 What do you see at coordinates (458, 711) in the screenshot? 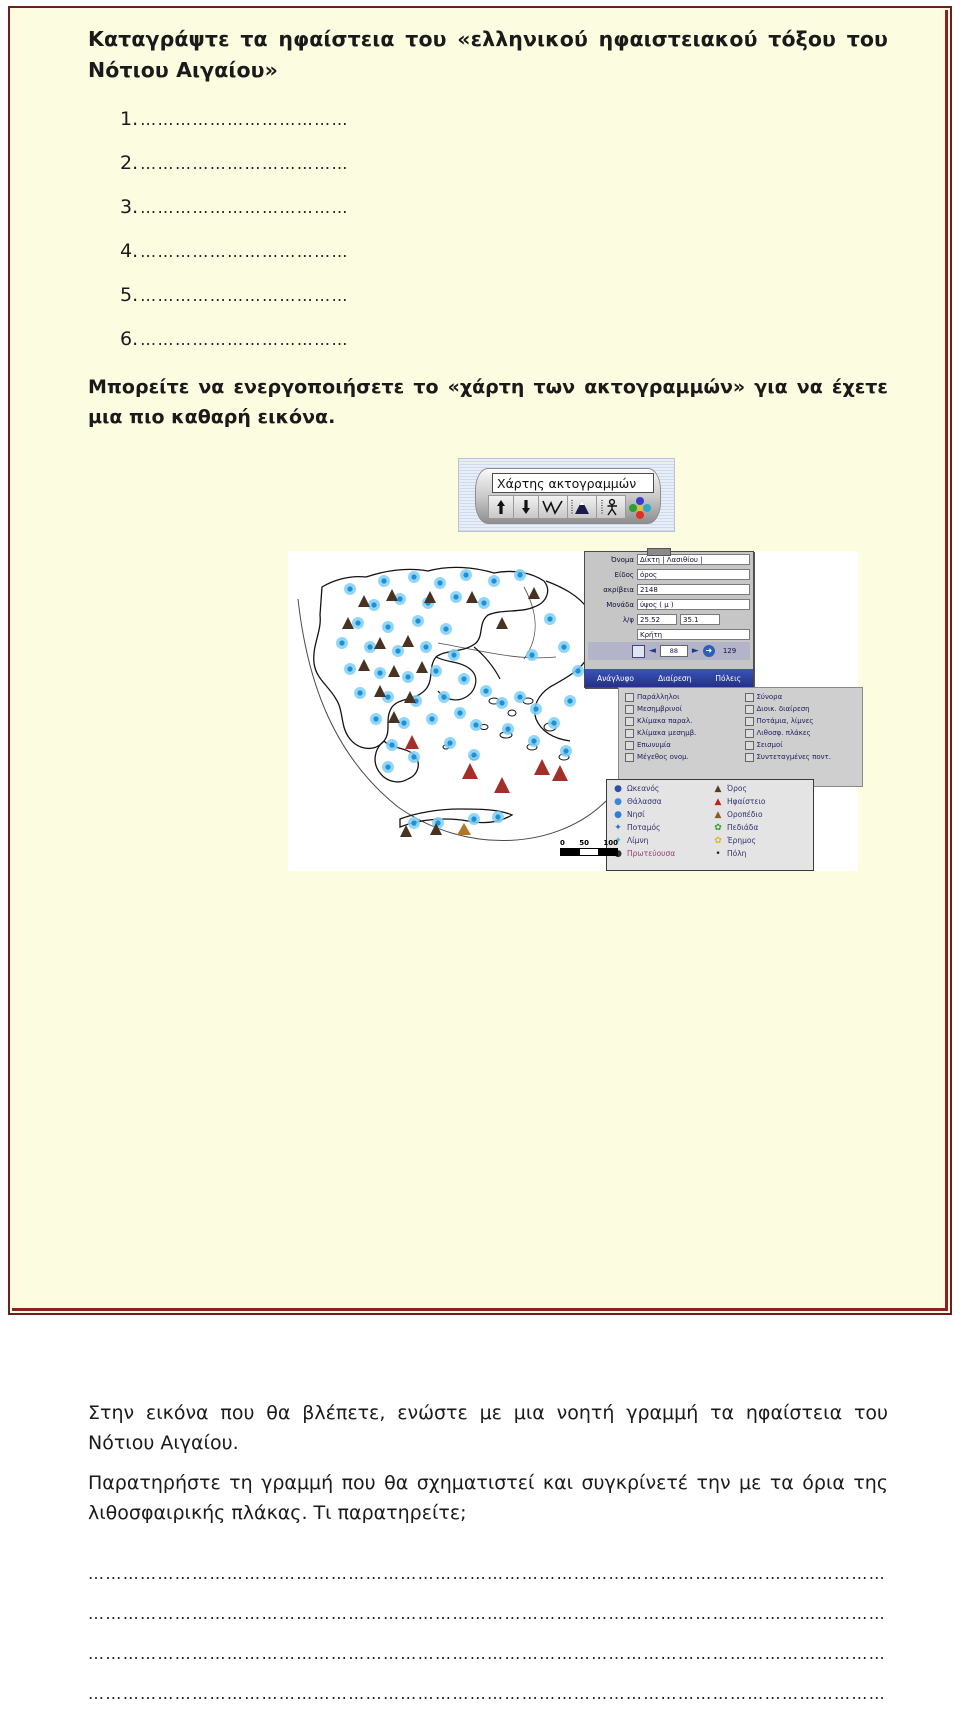
I see `greece-map-canvas` at bounding box center [458, 711].